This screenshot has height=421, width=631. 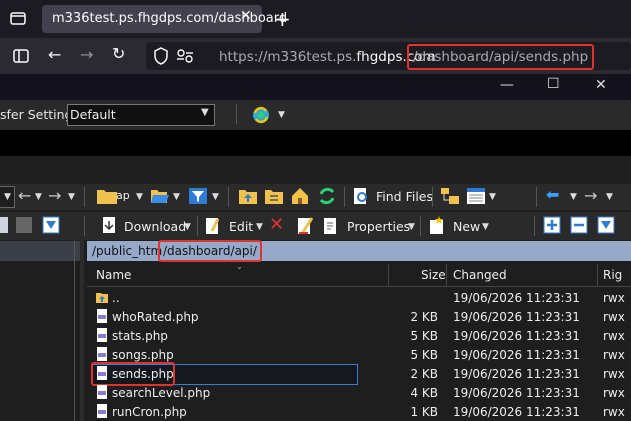 What do you see at coordinates (24, 225) in the screenshot?
I see `left-panel-delete-icon` at bounding box center [24, 225].